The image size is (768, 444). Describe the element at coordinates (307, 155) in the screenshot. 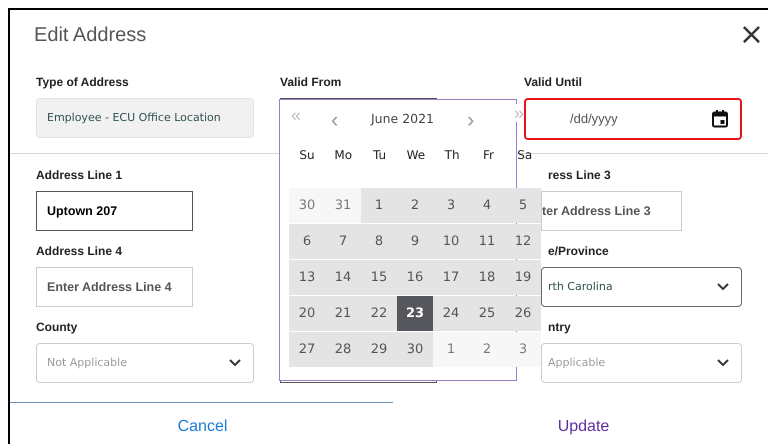

I see `weekday-label: Su` at that location.